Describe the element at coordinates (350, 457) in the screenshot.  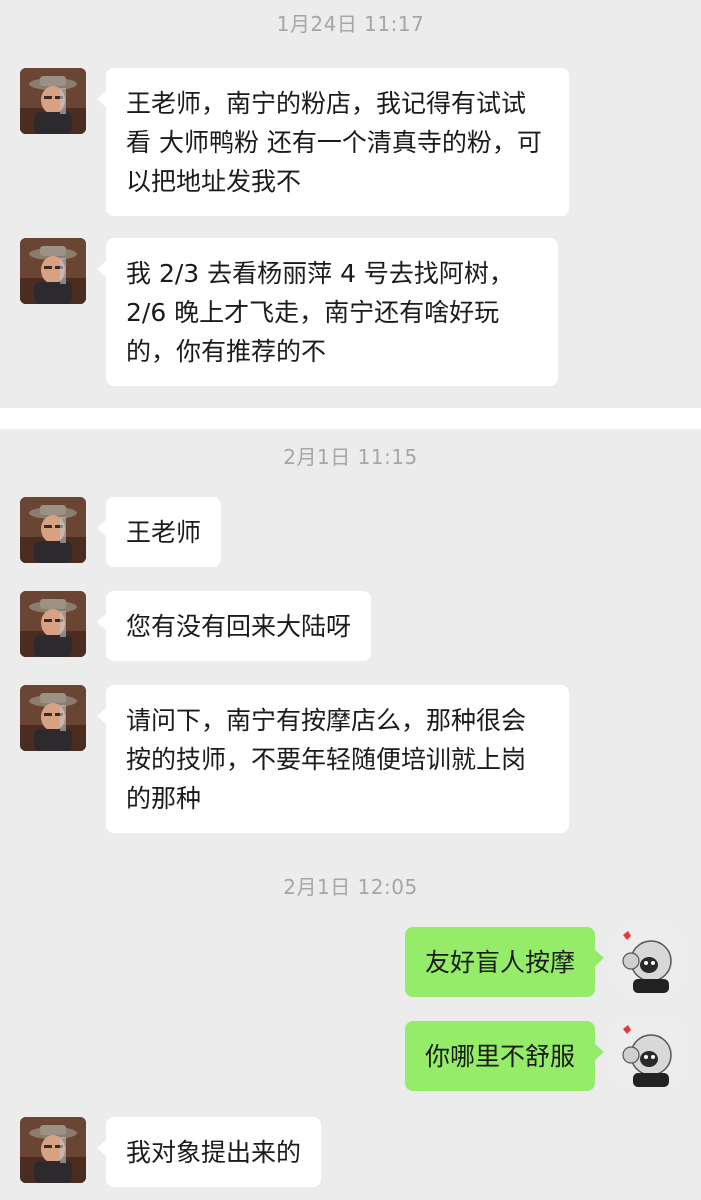
I see `timestamp: 2月1日 11:15` at that location.